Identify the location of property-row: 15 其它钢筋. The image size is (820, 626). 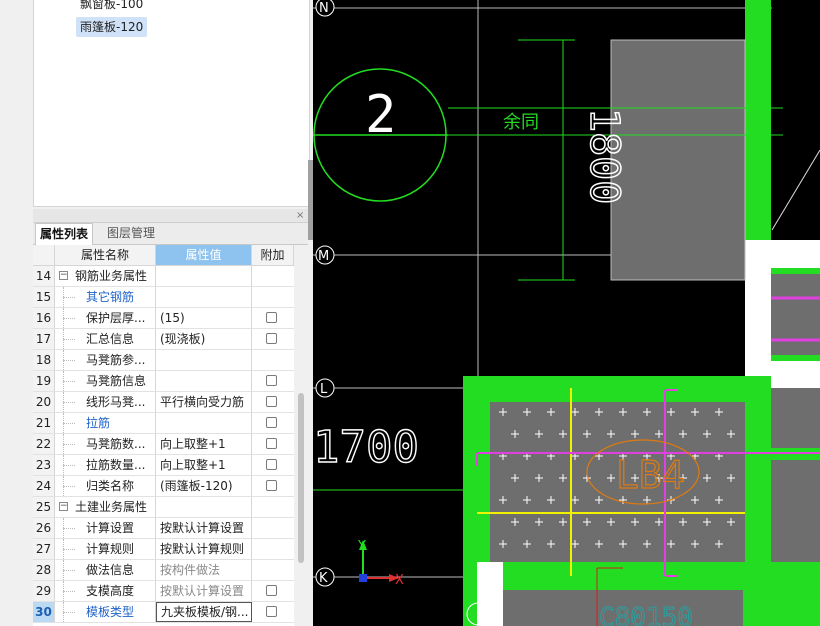
(163, 297).